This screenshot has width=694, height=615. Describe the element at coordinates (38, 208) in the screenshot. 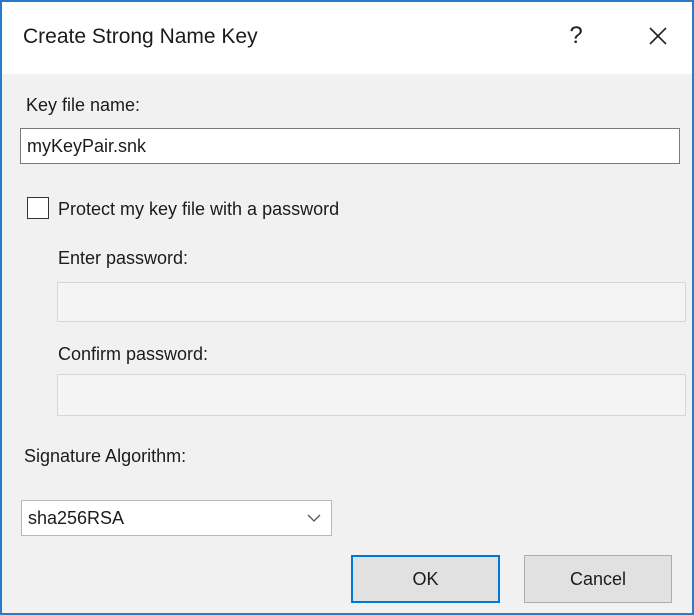

I see `protect-password-checkbox` at that location.